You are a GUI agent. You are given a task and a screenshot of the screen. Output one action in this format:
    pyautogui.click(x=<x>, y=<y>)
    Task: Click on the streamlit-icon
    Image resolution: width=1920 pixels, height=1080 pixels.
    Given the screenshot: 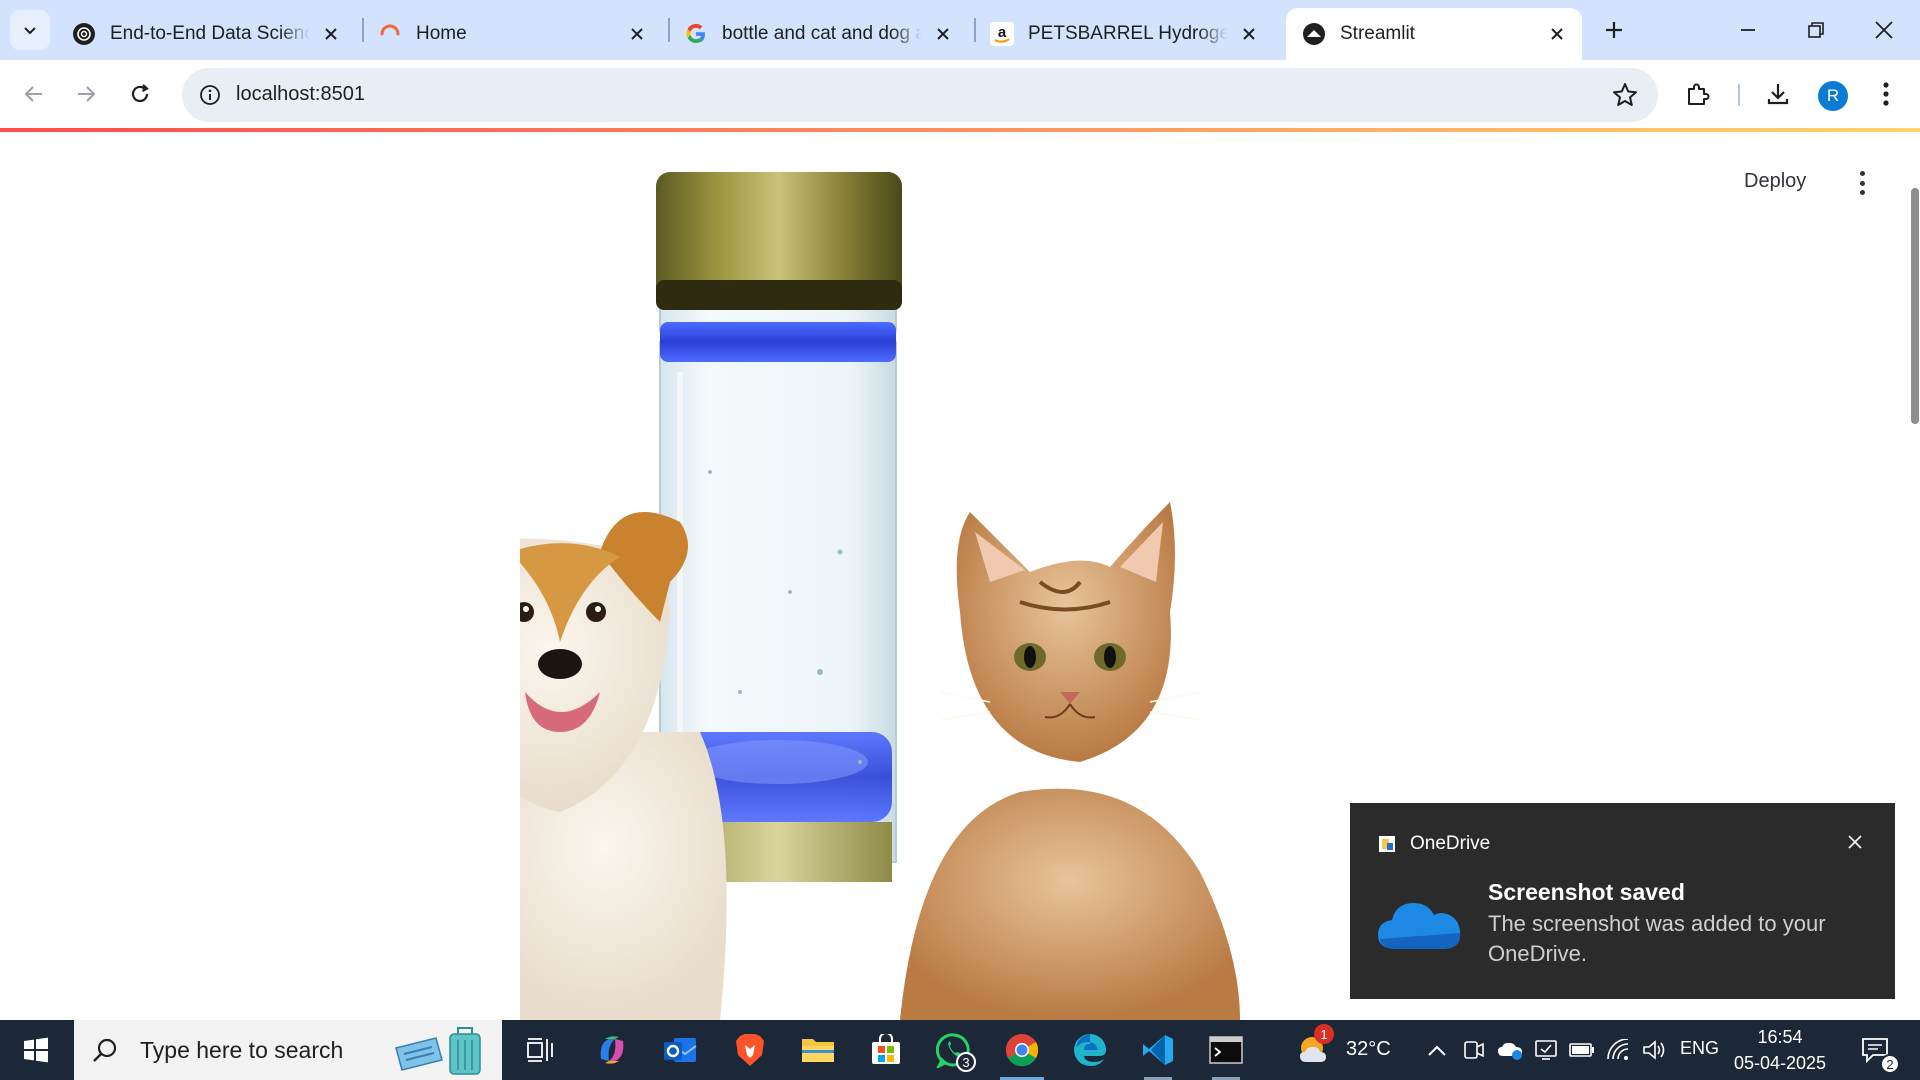 What is the action you would take?
    pyautogui.click(x=1314, y=34)
    